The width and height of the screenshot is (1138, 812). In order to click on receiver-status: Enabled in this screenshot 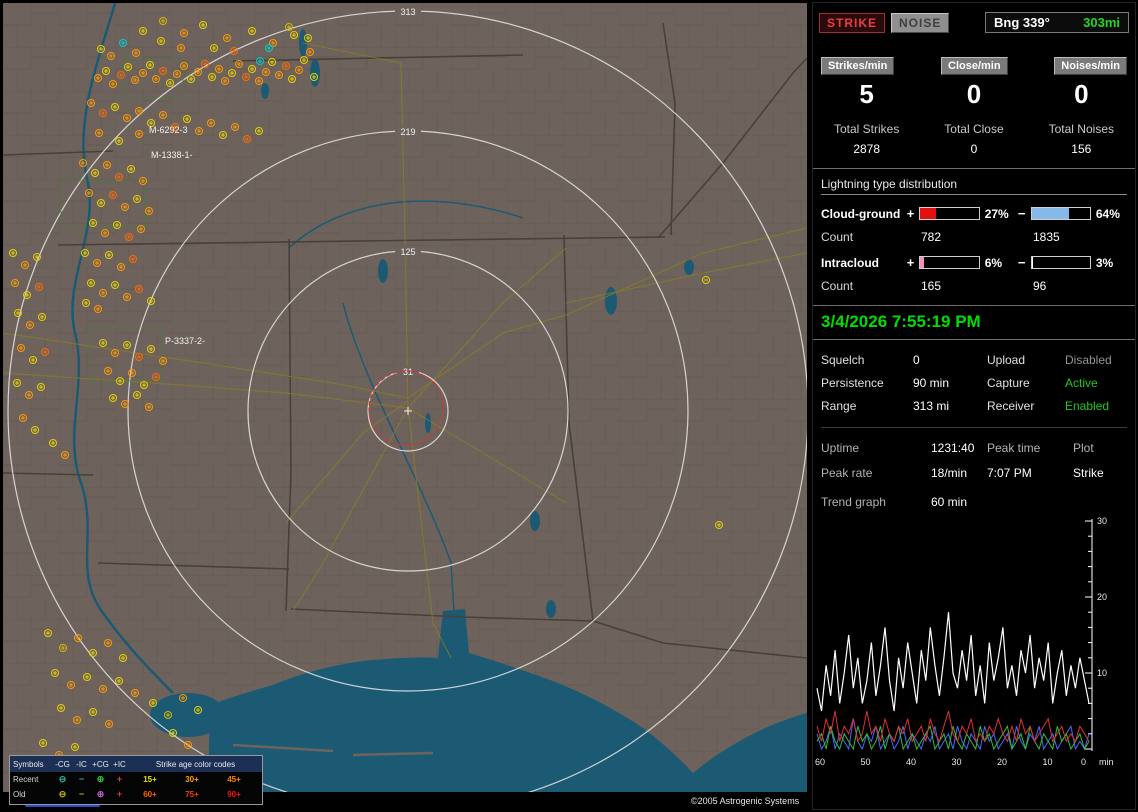, I will do `click(1087, 406)`.